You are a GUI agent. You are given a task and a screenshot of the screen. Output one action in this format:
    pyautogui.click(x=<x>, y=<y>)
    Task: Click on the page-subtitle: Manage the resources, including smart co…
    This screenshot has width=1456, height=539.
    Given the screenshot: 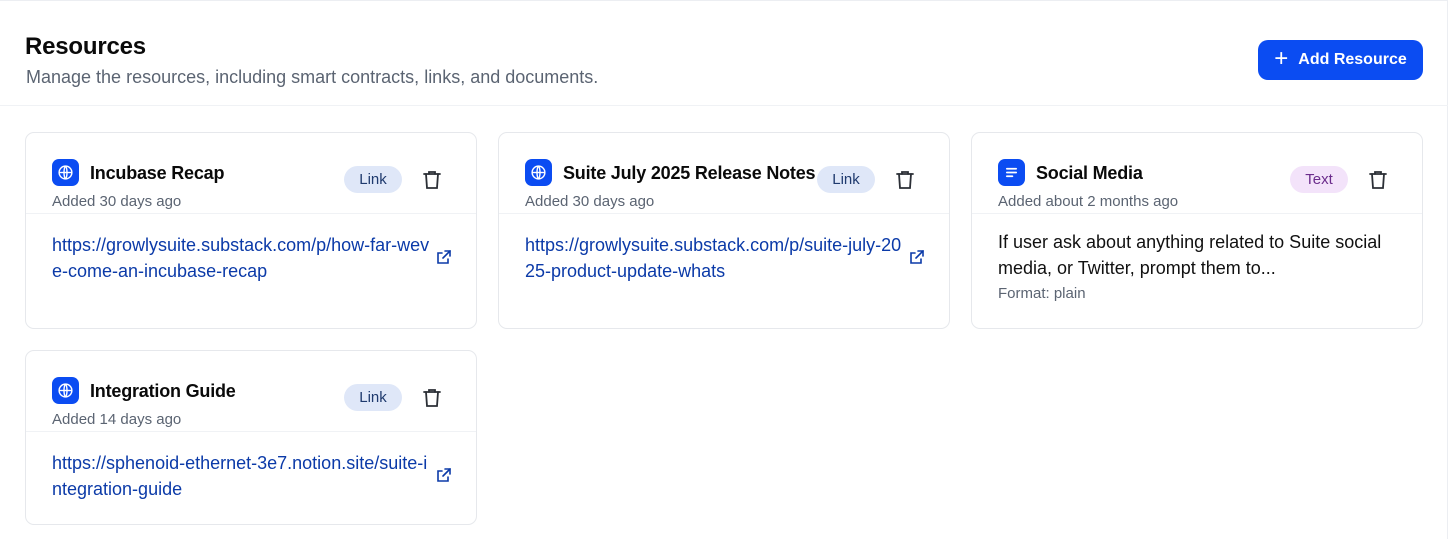 What is the action you would take?
    pyautogui.click(x=312, y=77)
    